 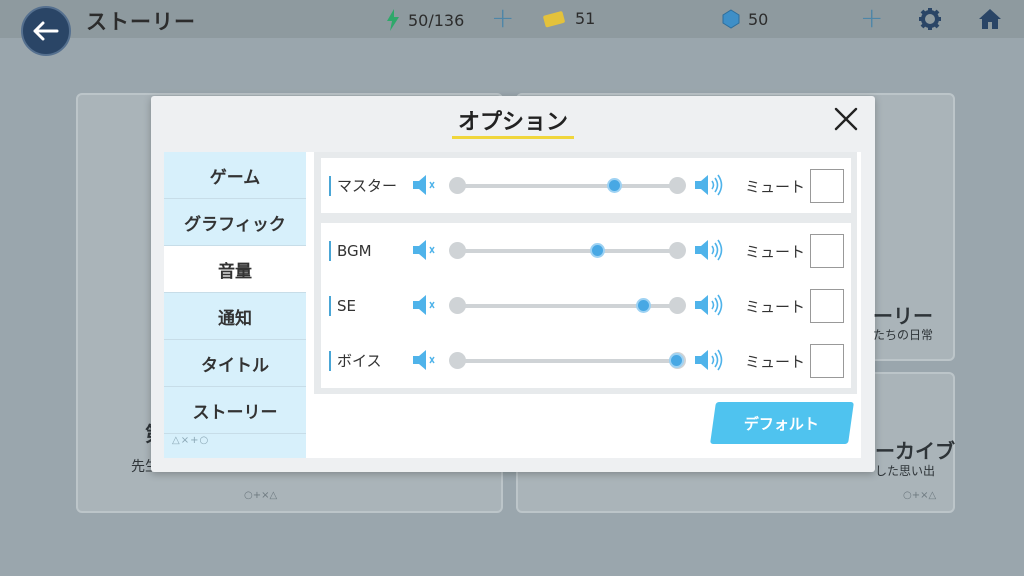 I want to click on stamina-display: 50/136, so click(x=425, y=20).